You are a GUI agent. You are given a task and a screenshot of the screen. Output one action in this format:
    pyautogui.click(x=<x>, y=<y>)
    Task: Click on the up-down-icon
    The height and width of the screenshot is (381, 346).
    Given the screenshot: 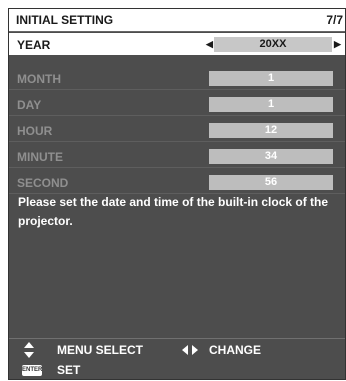 What is the action you would take?
    pyautogui.click(x=29, y=350)
    